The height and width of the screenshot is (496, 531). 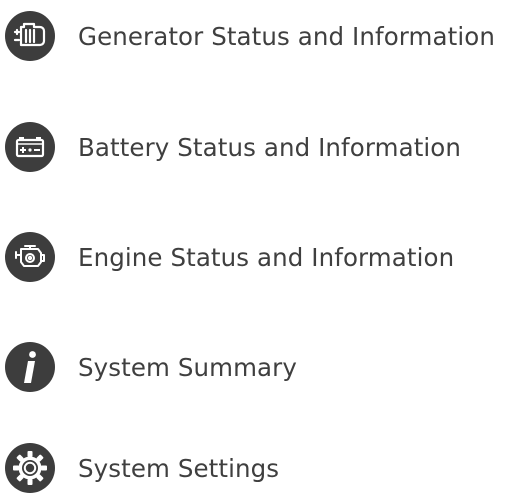 I want to click on generator-icon, so click(x=30, y=36).